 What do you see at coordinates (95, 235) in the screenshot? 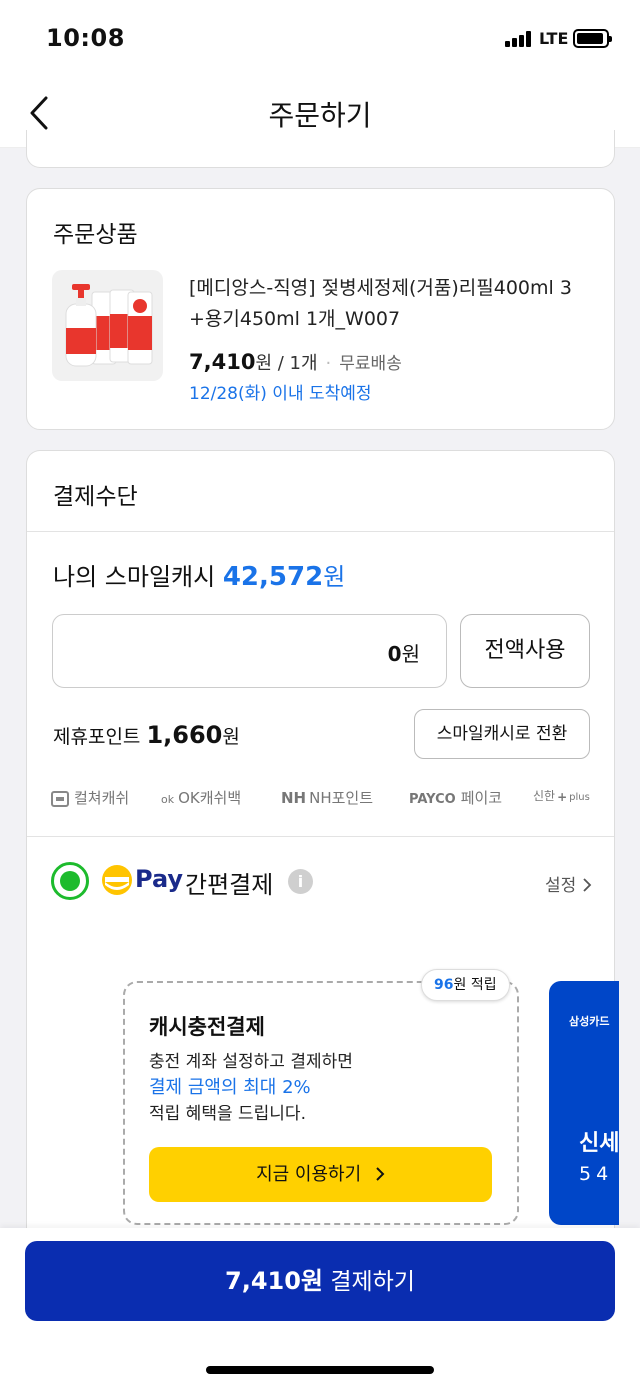
I see `section-title: 주문상품` at bounding box center [95, 235].